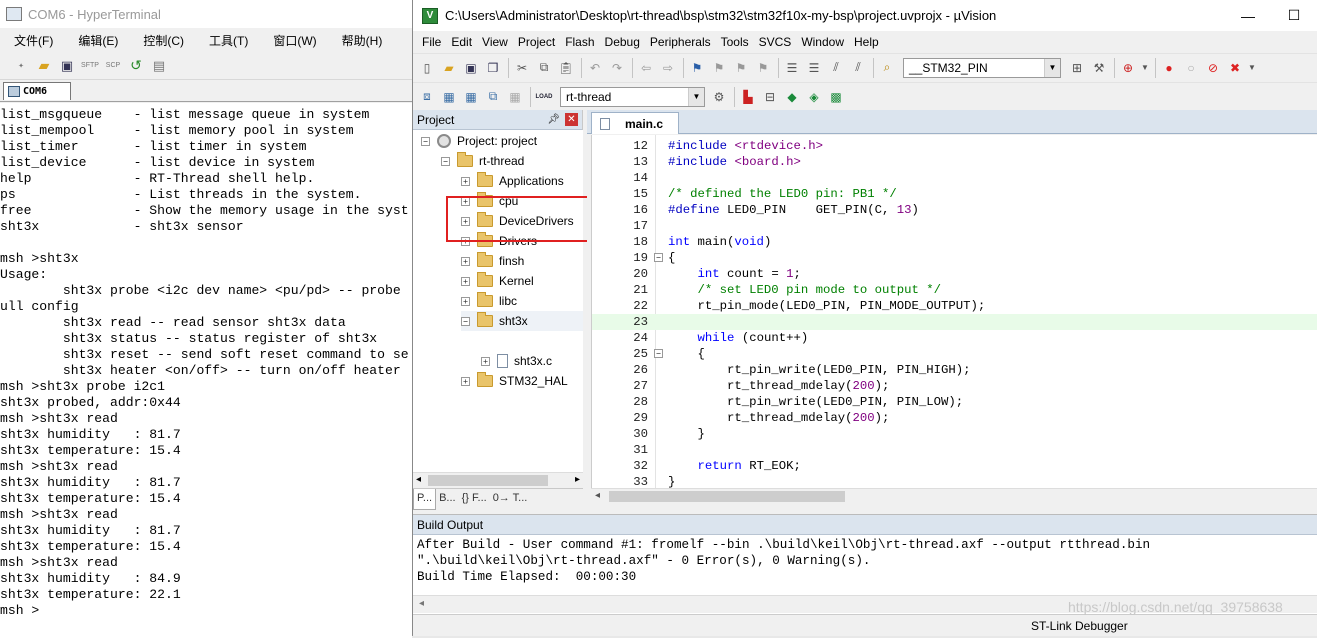 The height and width of the screenshot is (638, 1317). Describe the element at coordinates (836, 97) in the screenshot. I see `event-recorder-icon: ▩` at that location.